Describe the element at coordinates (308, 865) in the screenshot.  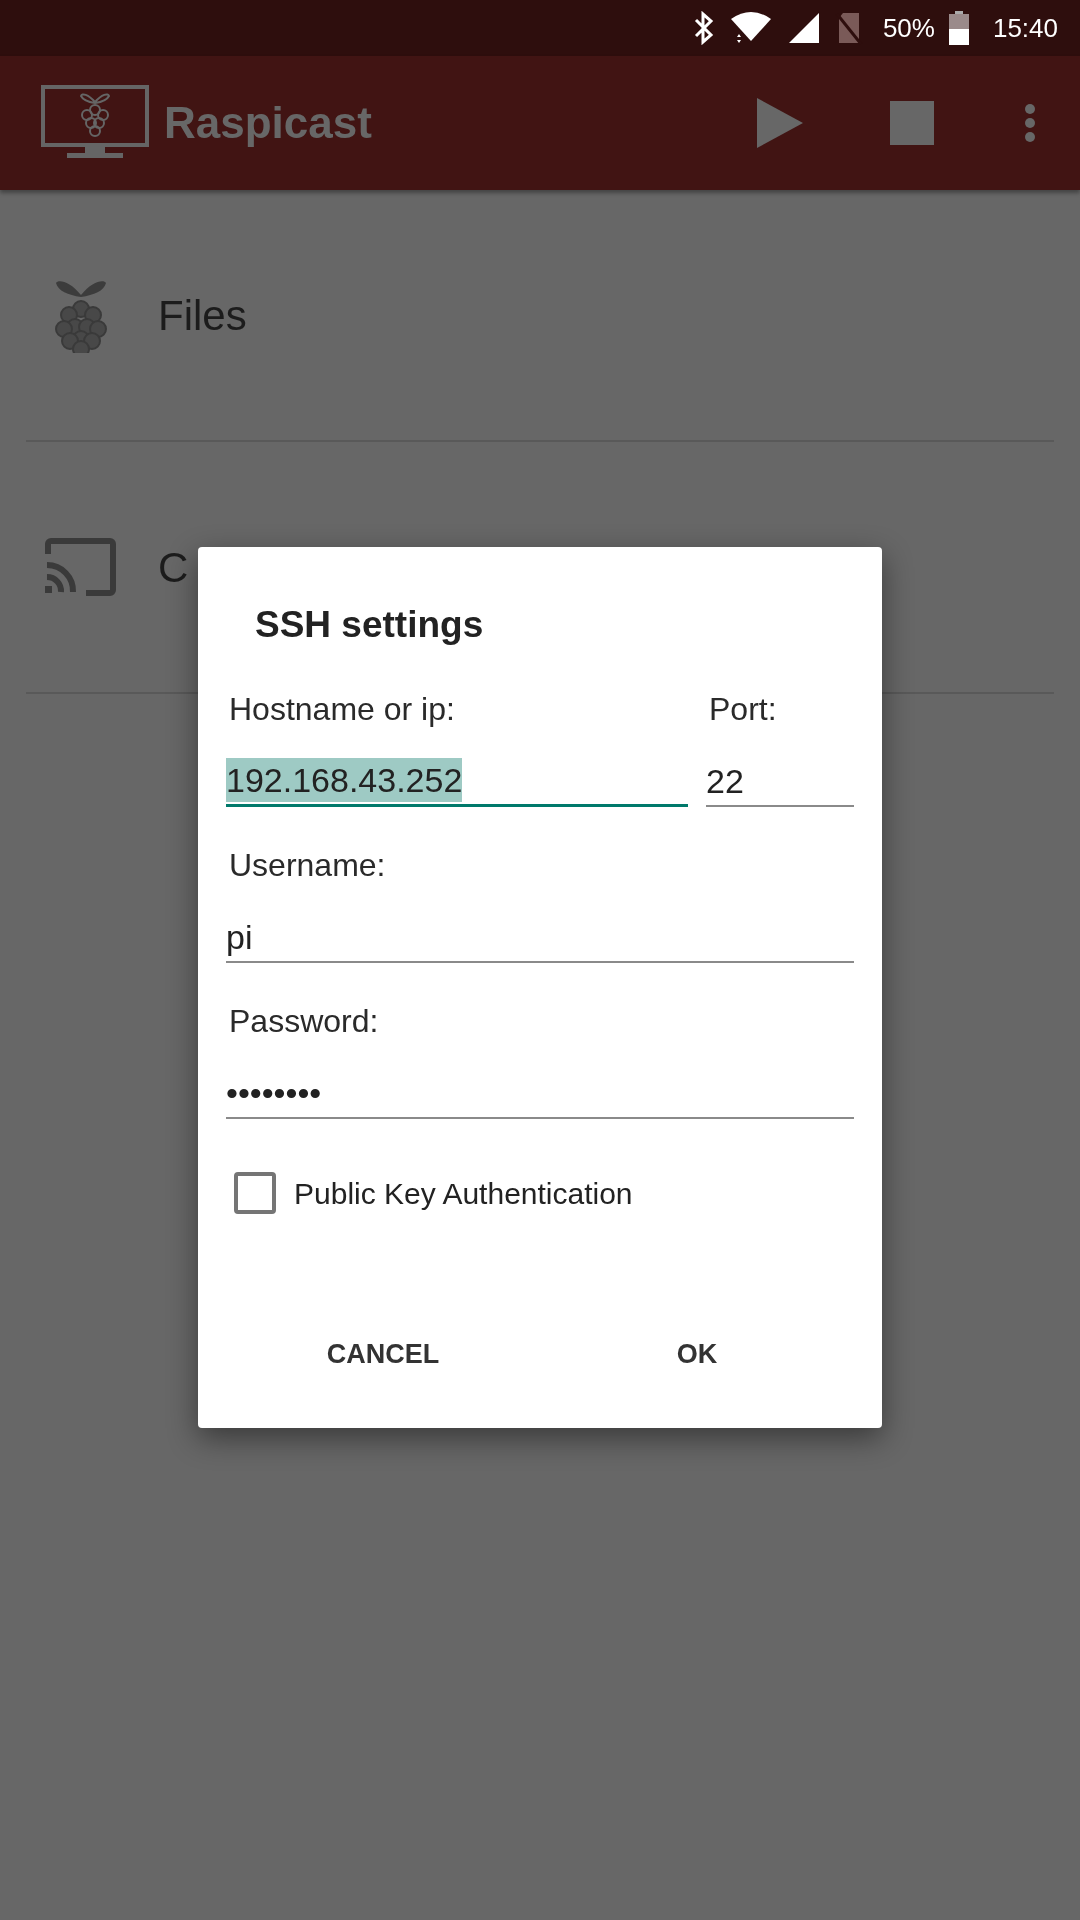
I see `username-label: Username:` at that location.